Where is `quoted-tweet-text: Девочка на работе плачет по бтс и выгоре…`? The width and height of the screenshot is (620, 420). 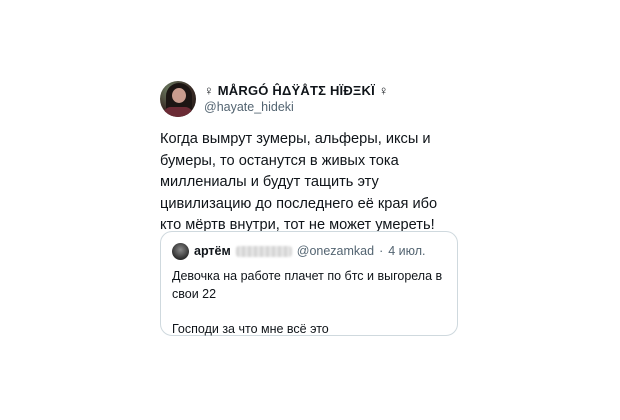 quoted-tweet-text: Девочка на работе плачет по бтс и выгоре… is located at coordinates (307, 302).